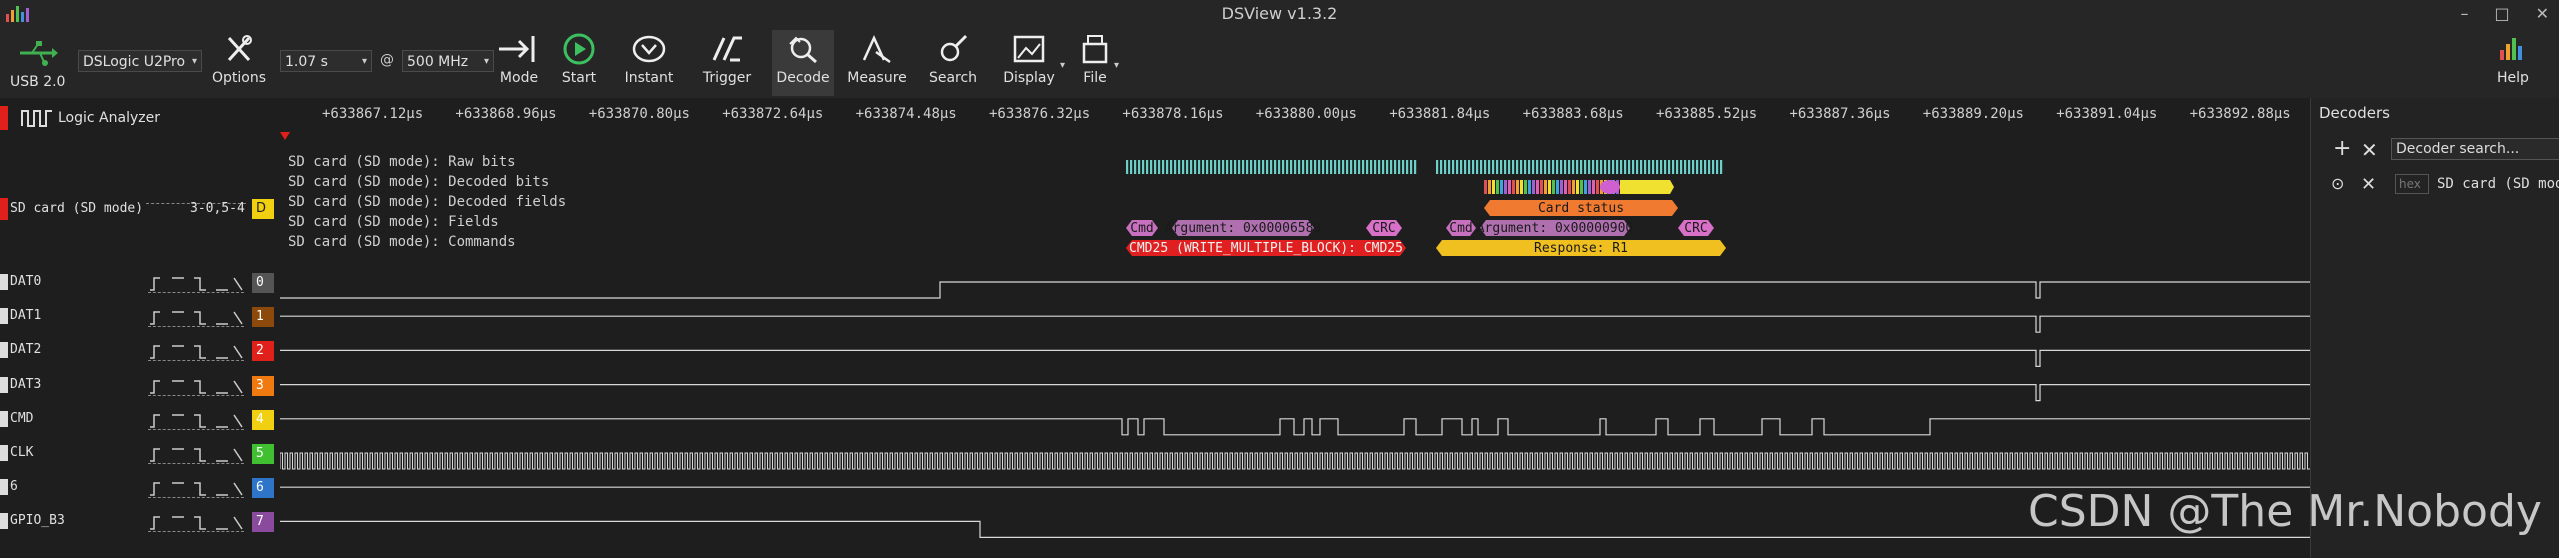 Image resolution: width=2559 pixels, height=558 pixels. Describe the element at coordinates (285, 136) in the screenshot. I see `trigger-marker-icon` at that location.